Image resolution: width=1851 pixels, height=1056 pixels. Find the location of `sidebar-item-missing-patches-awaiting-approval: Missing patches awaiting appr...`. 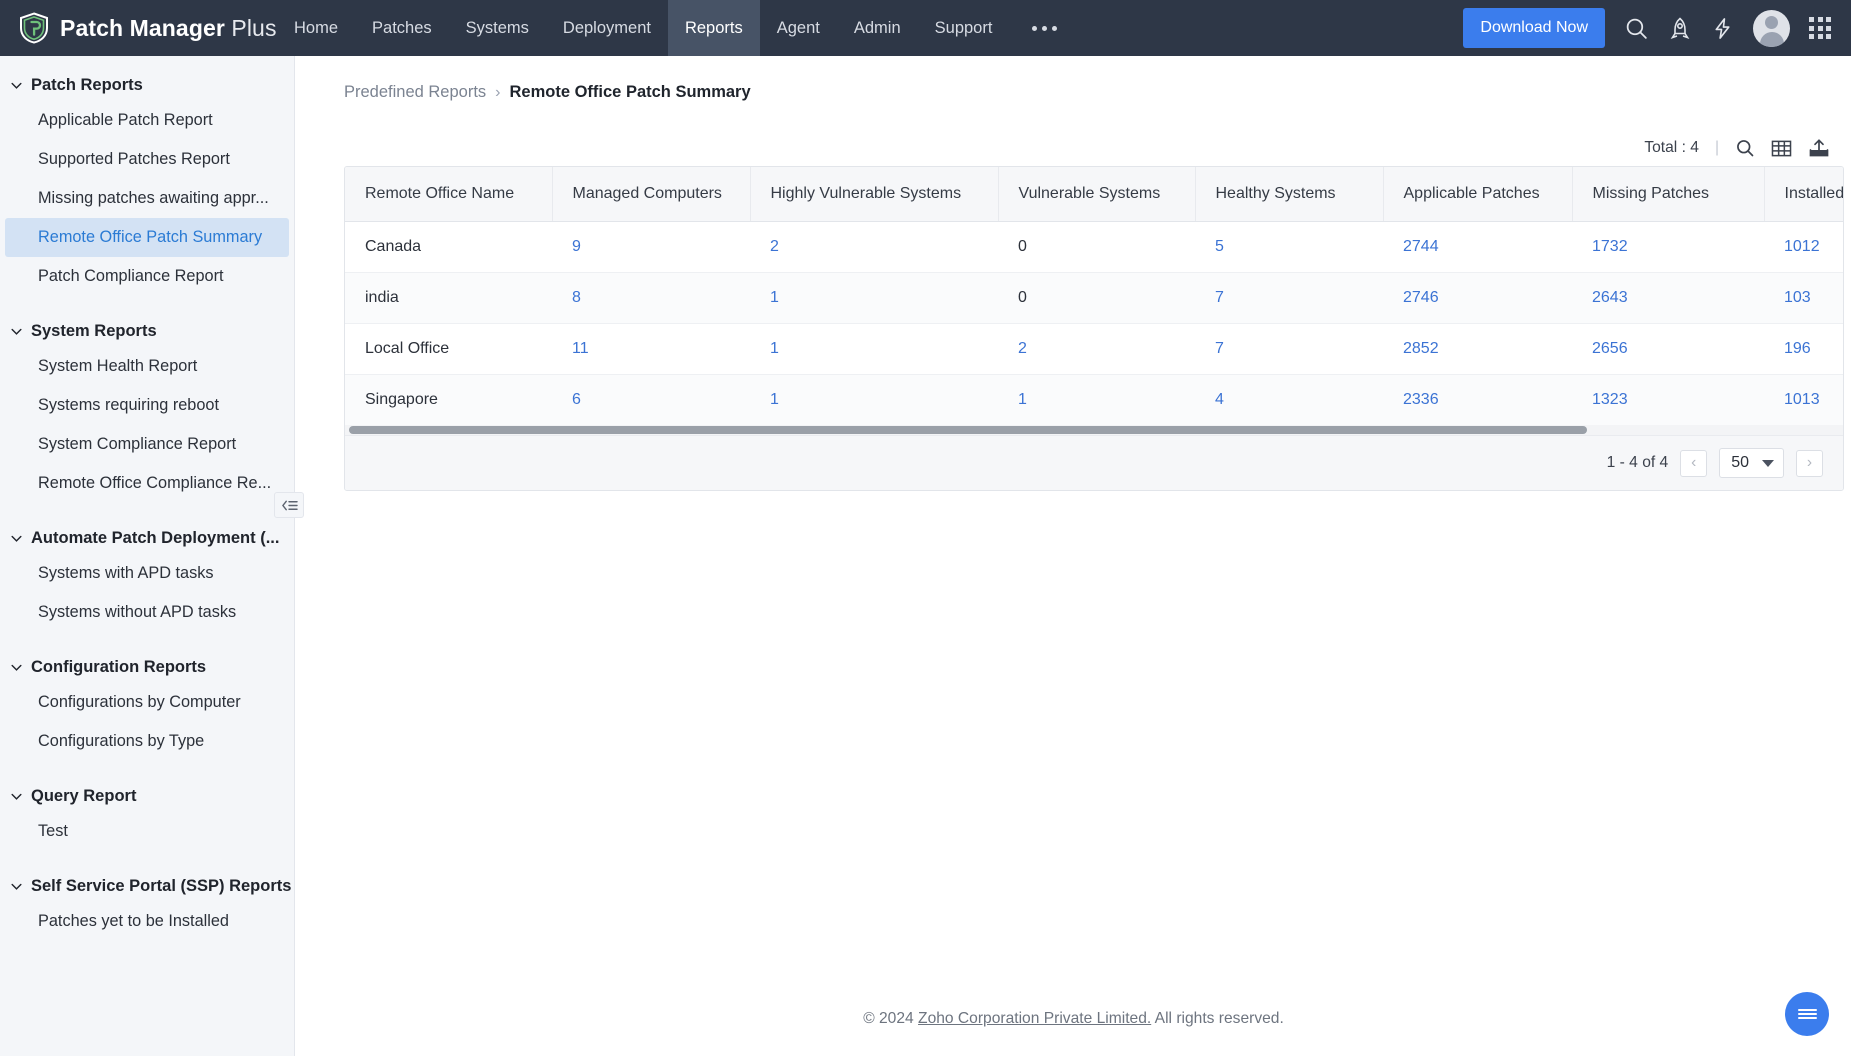

sidebar-item-missing-patches-awaiting-approval: Missing patches awaiting appr... is located at coordinates (147, 198).